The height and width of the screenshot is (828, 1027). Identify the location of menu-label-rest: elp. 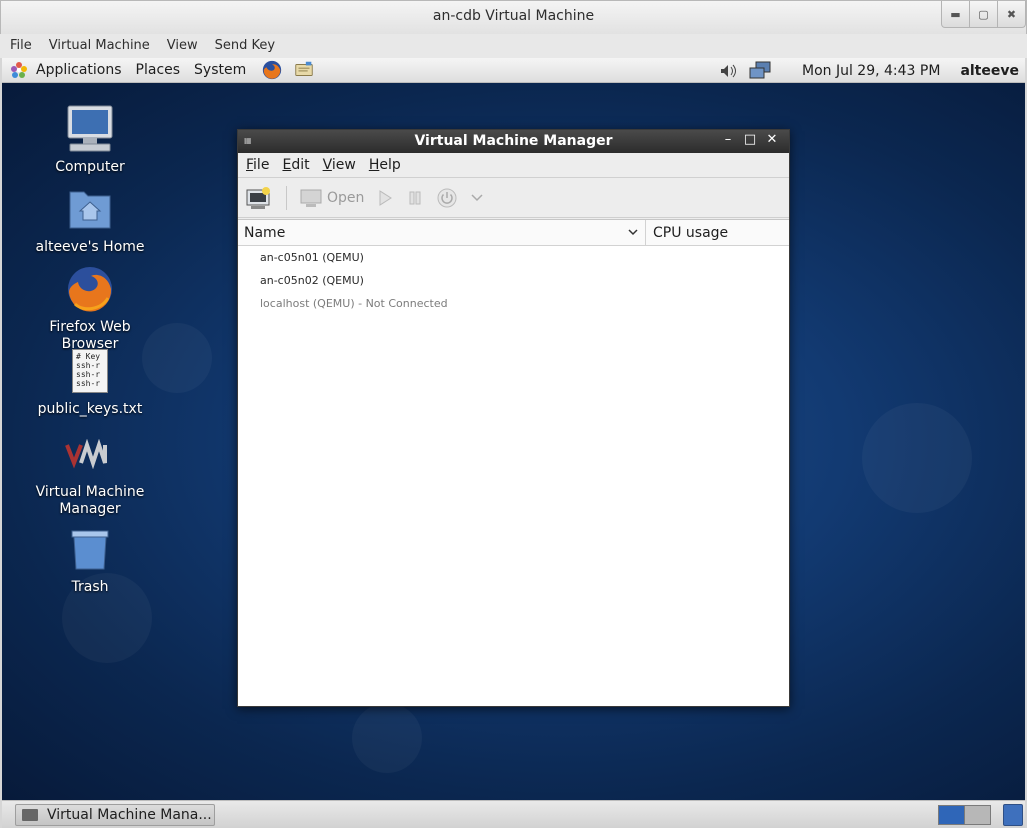
(390, 165).